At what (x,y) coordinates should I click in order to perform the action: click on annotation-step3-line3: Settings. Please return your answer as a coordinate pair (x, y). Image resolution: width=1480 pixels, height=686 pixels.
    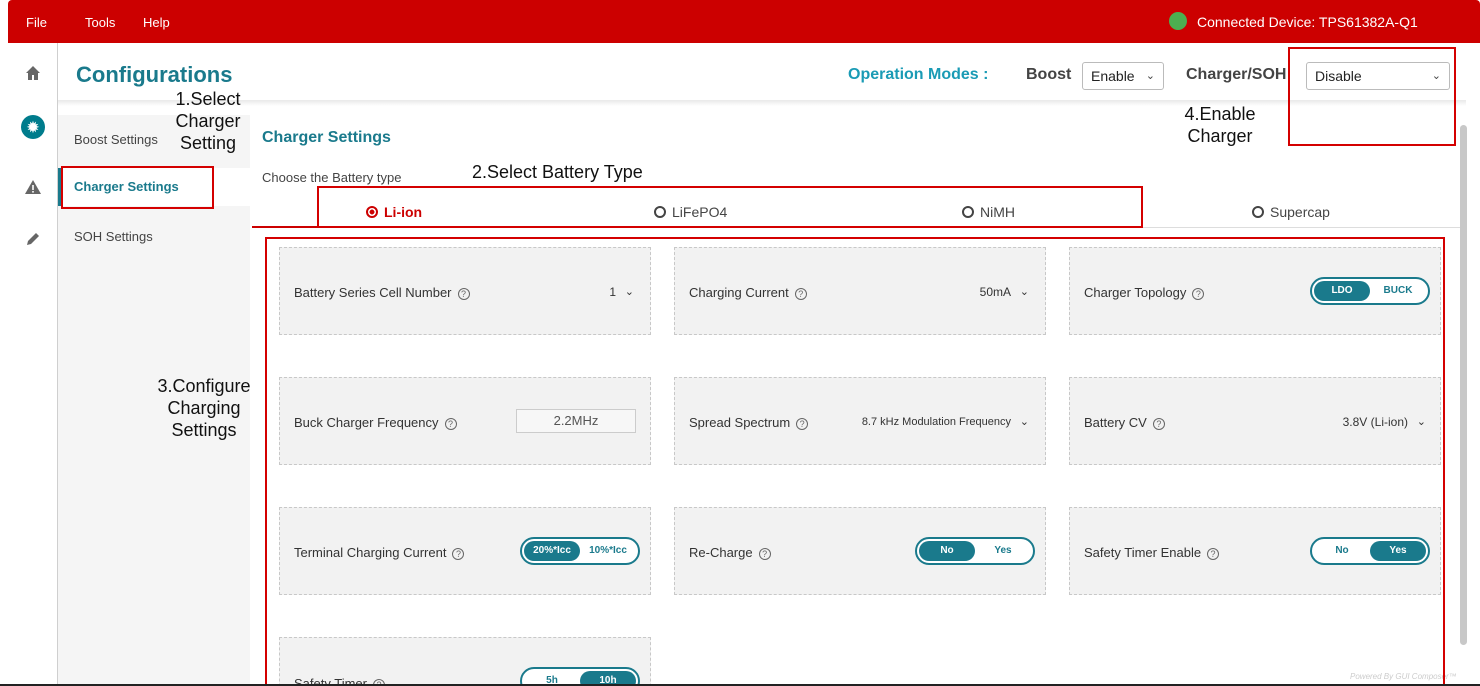
    Looking at the image, I should click on (204, 430).